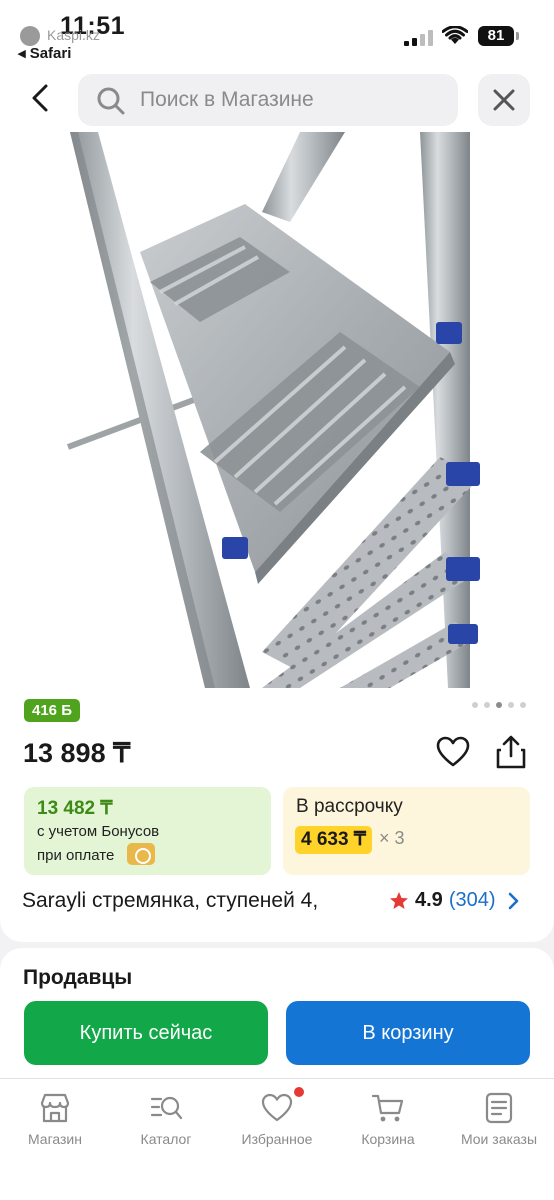 This screenshot has width=554, height=1200. I want to click on rating-summary: 4.9 (304), so click(454, 900).